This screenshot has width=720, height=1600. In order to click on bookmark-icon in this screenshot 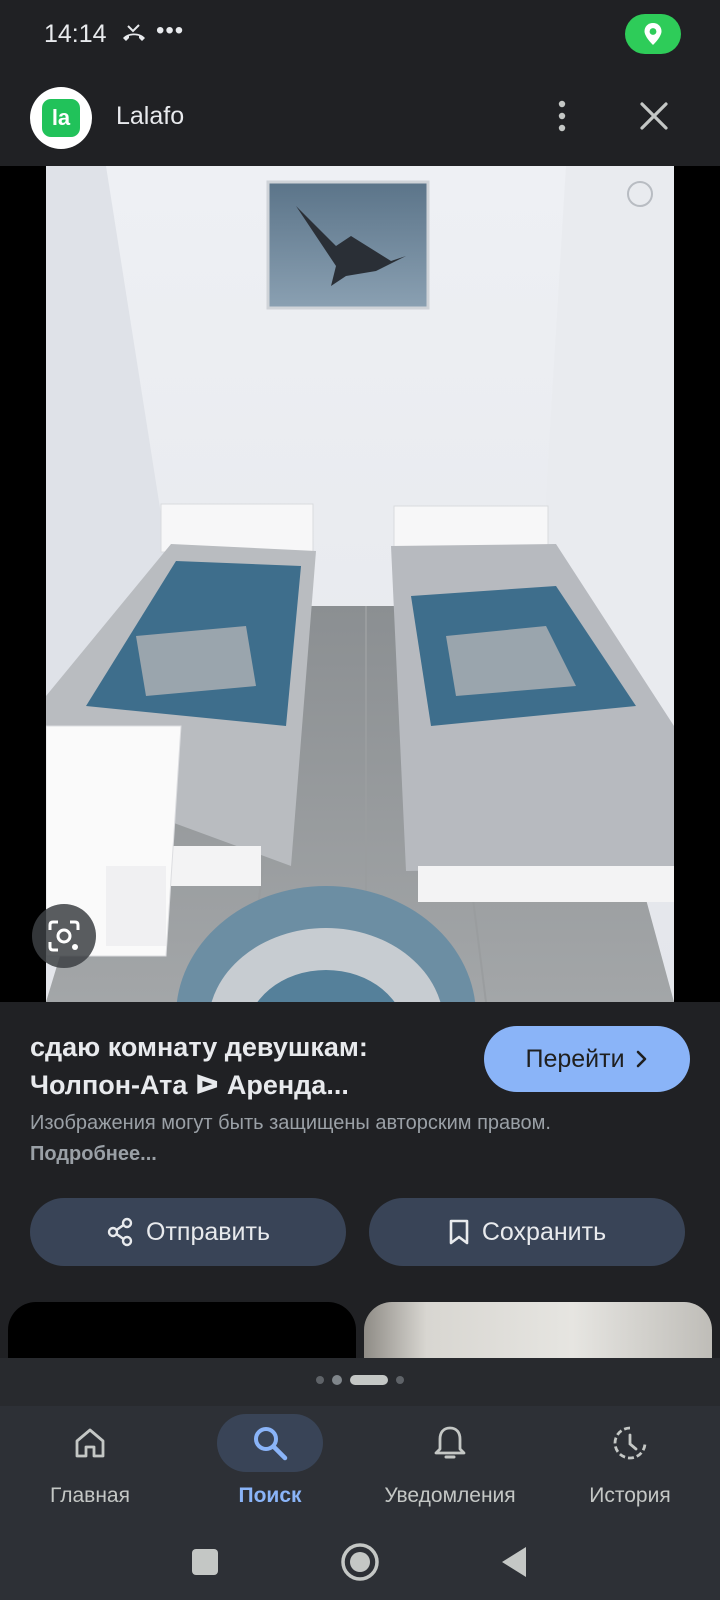, I will do `click(459, 1232)`.